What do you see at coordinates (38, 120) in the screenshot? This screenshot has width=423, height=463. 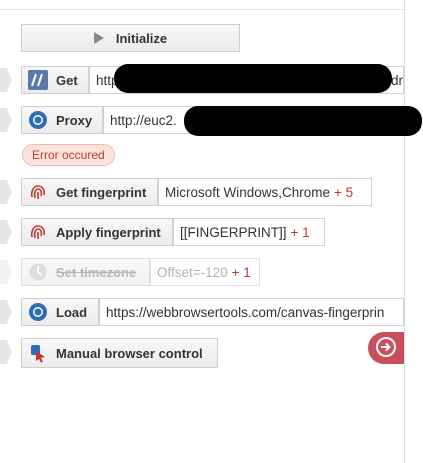 I see `proxy-globe-icon` at bounding box center [38, 120].